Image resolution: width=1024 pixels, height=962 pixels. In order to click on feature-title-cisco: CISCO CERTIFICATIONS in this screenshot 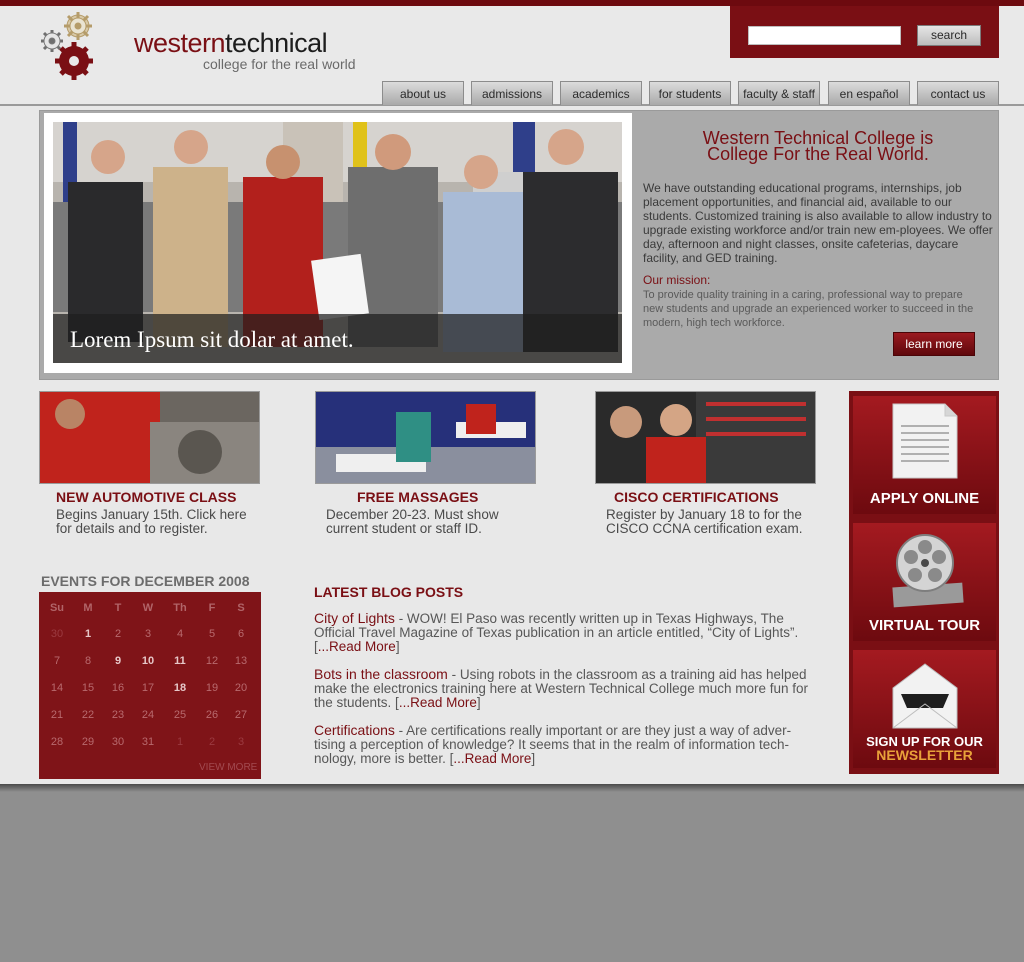, I will do `click(696, 497)`.